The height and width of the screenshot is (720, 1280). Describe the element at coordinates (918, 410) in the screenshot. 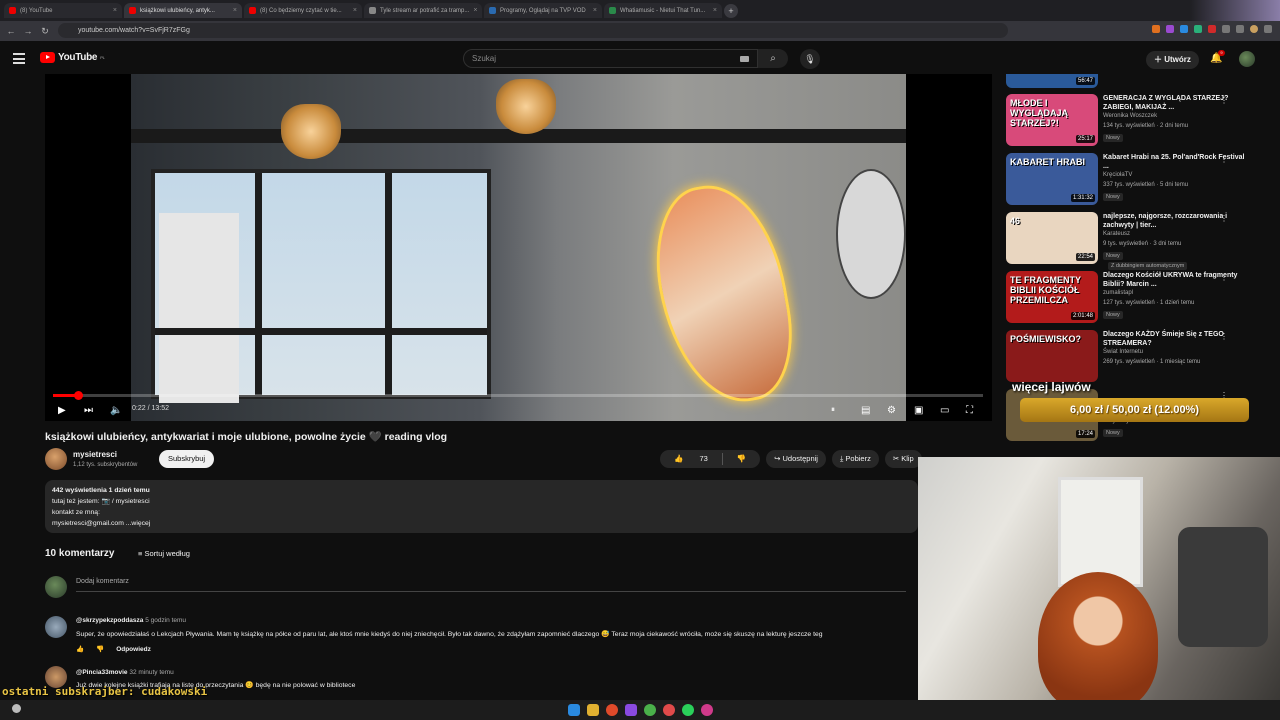

I see `miniplayer-icon: ▣` at that location.